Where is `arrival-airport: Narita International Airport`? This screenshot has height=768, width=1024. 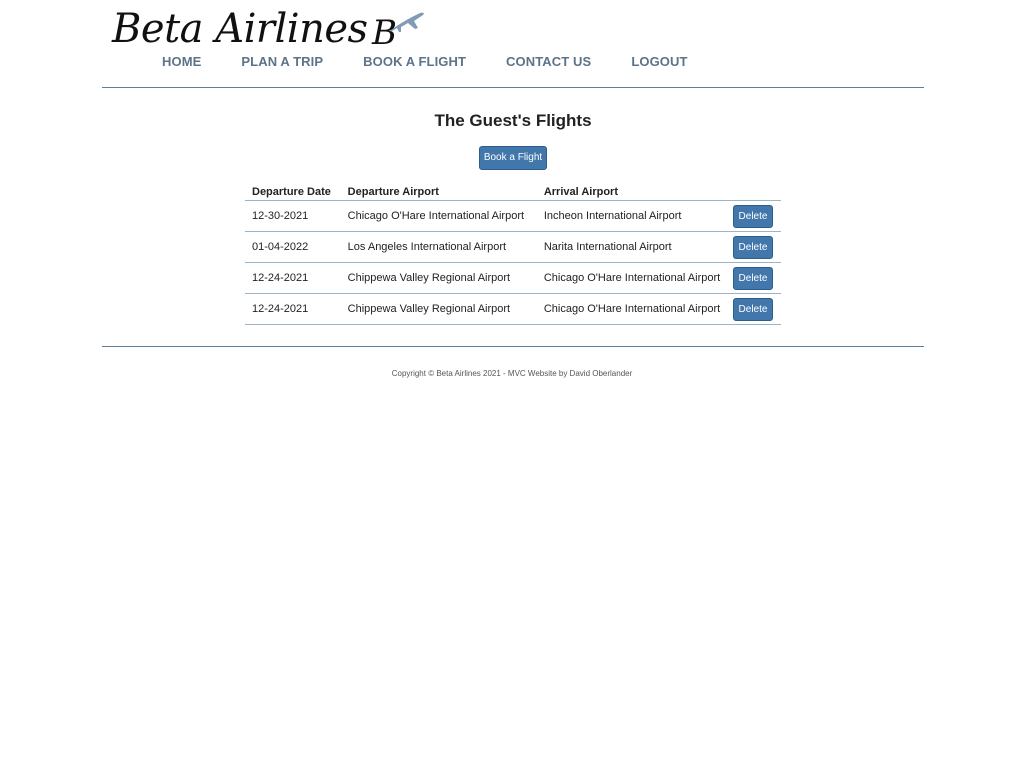
arrival-airport: Narita International Airport is located at coordinates (634, 247).